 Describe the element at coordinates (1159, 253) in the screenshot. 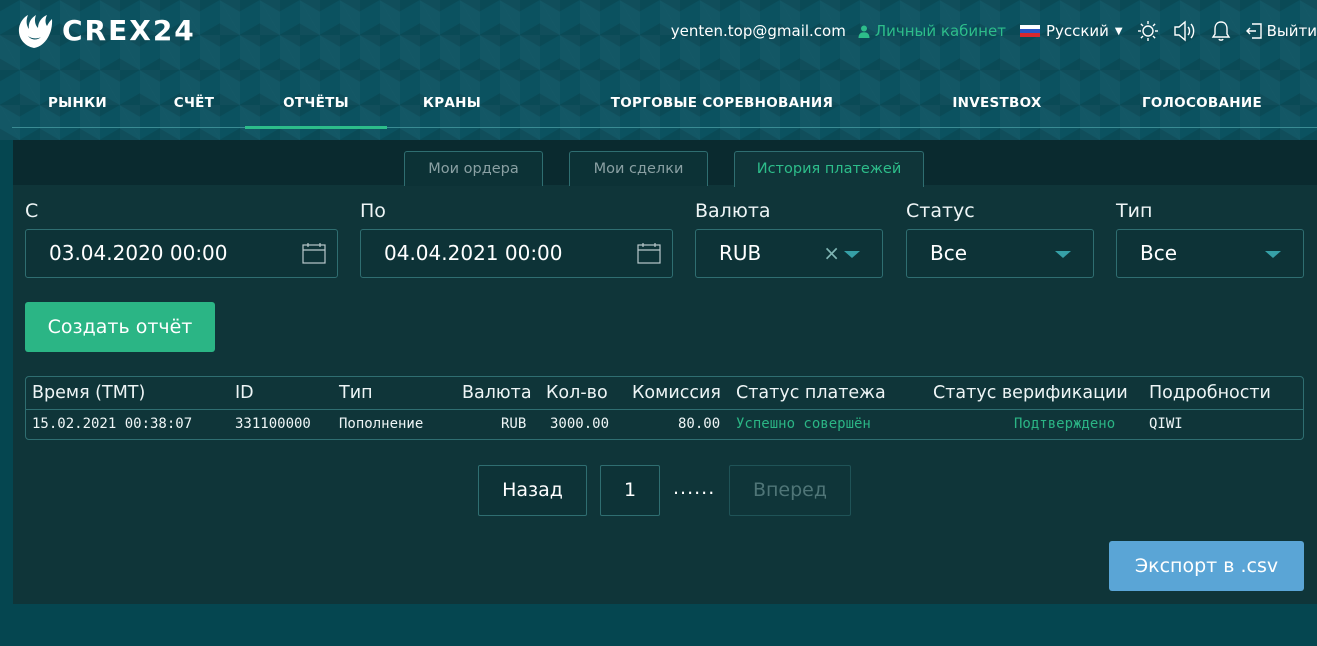

I see `type-value: Все` at that location.